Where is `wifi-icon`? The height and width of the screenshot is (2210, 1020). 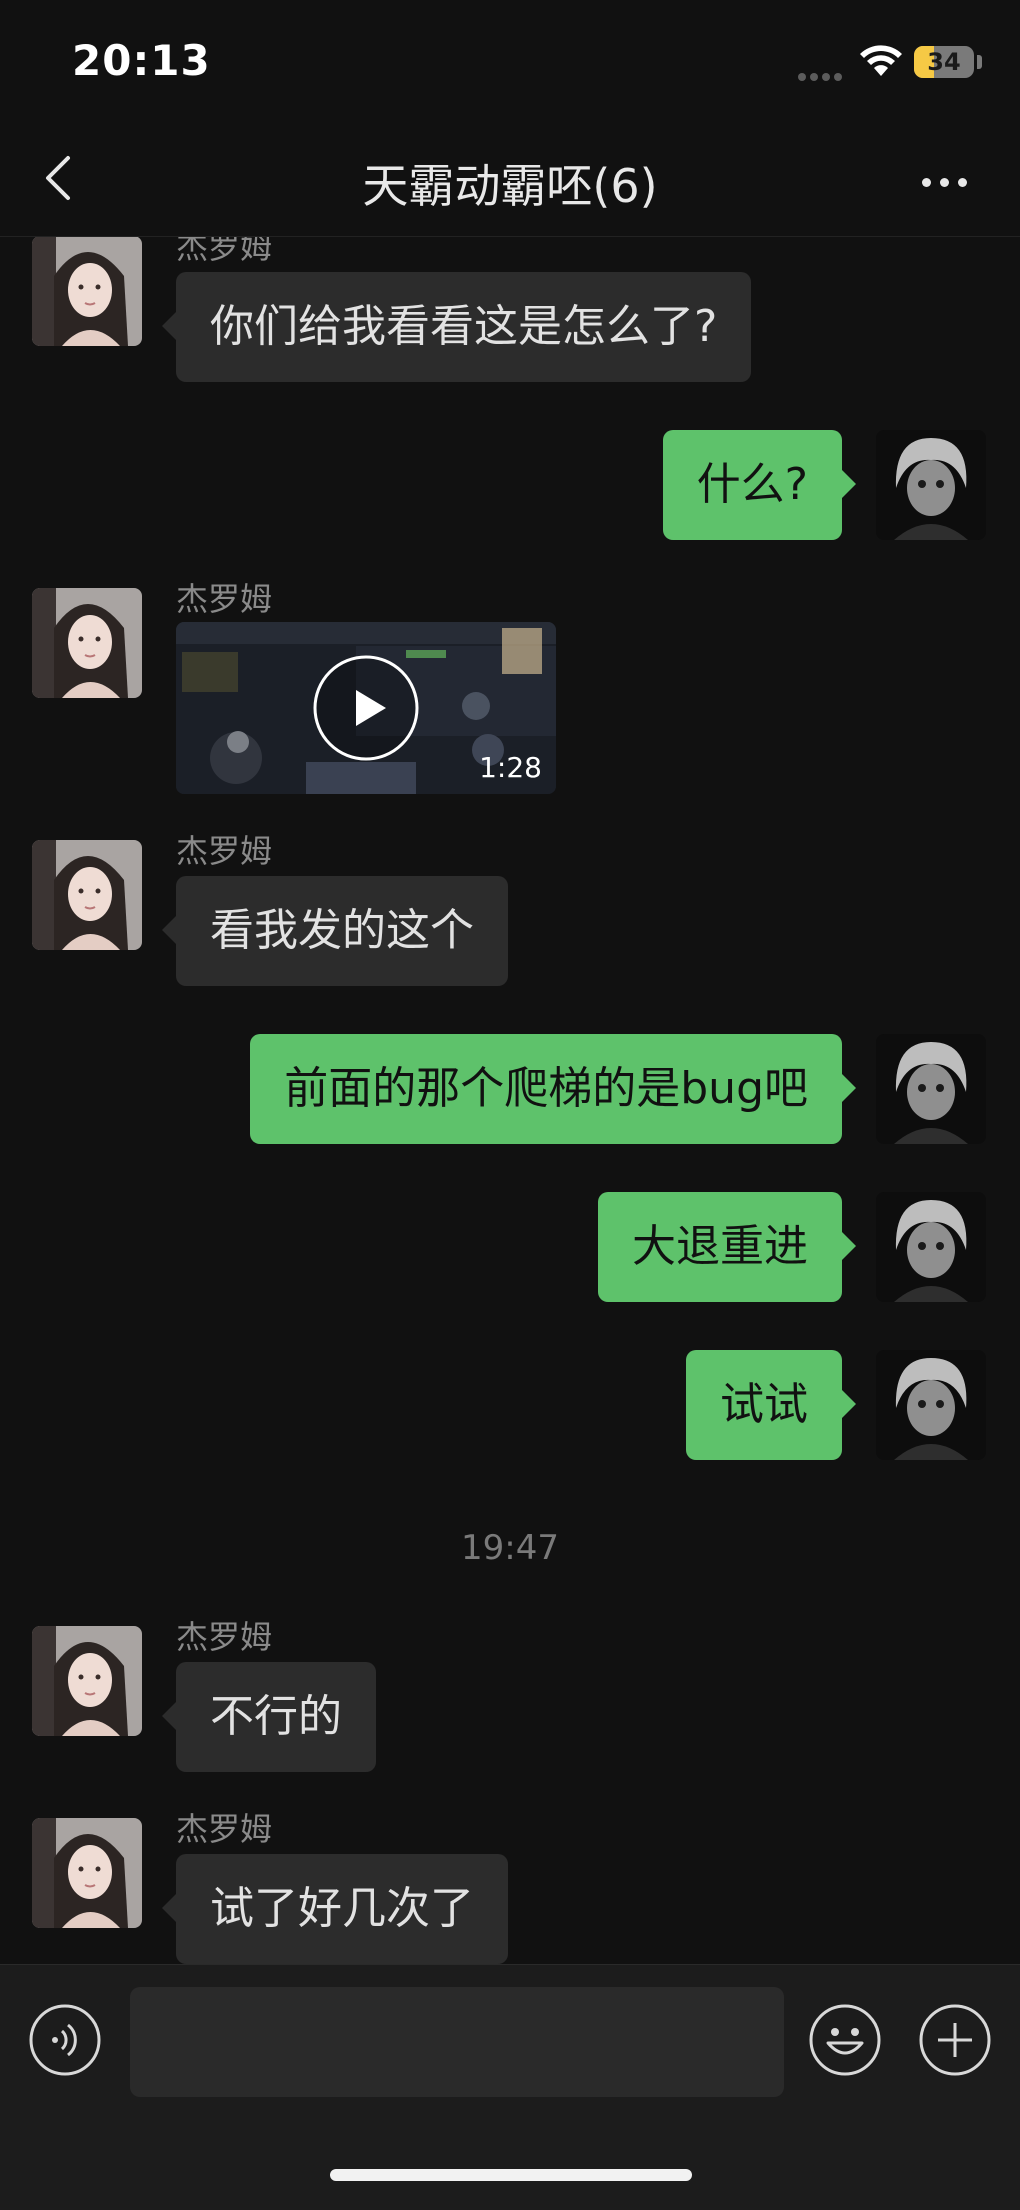
wifi-icon is located at coordinates (881, 60).